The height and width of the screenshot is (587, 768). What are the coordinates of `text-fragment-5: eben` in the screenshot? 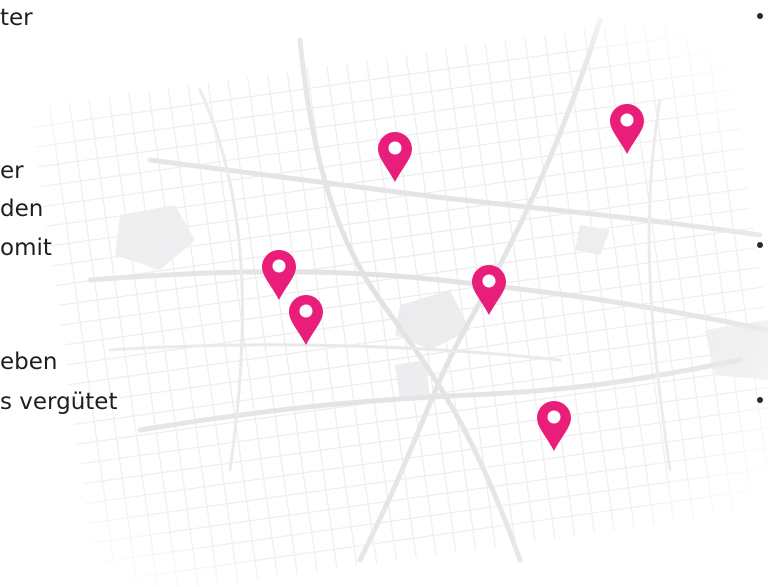 It's located at (29, 362).